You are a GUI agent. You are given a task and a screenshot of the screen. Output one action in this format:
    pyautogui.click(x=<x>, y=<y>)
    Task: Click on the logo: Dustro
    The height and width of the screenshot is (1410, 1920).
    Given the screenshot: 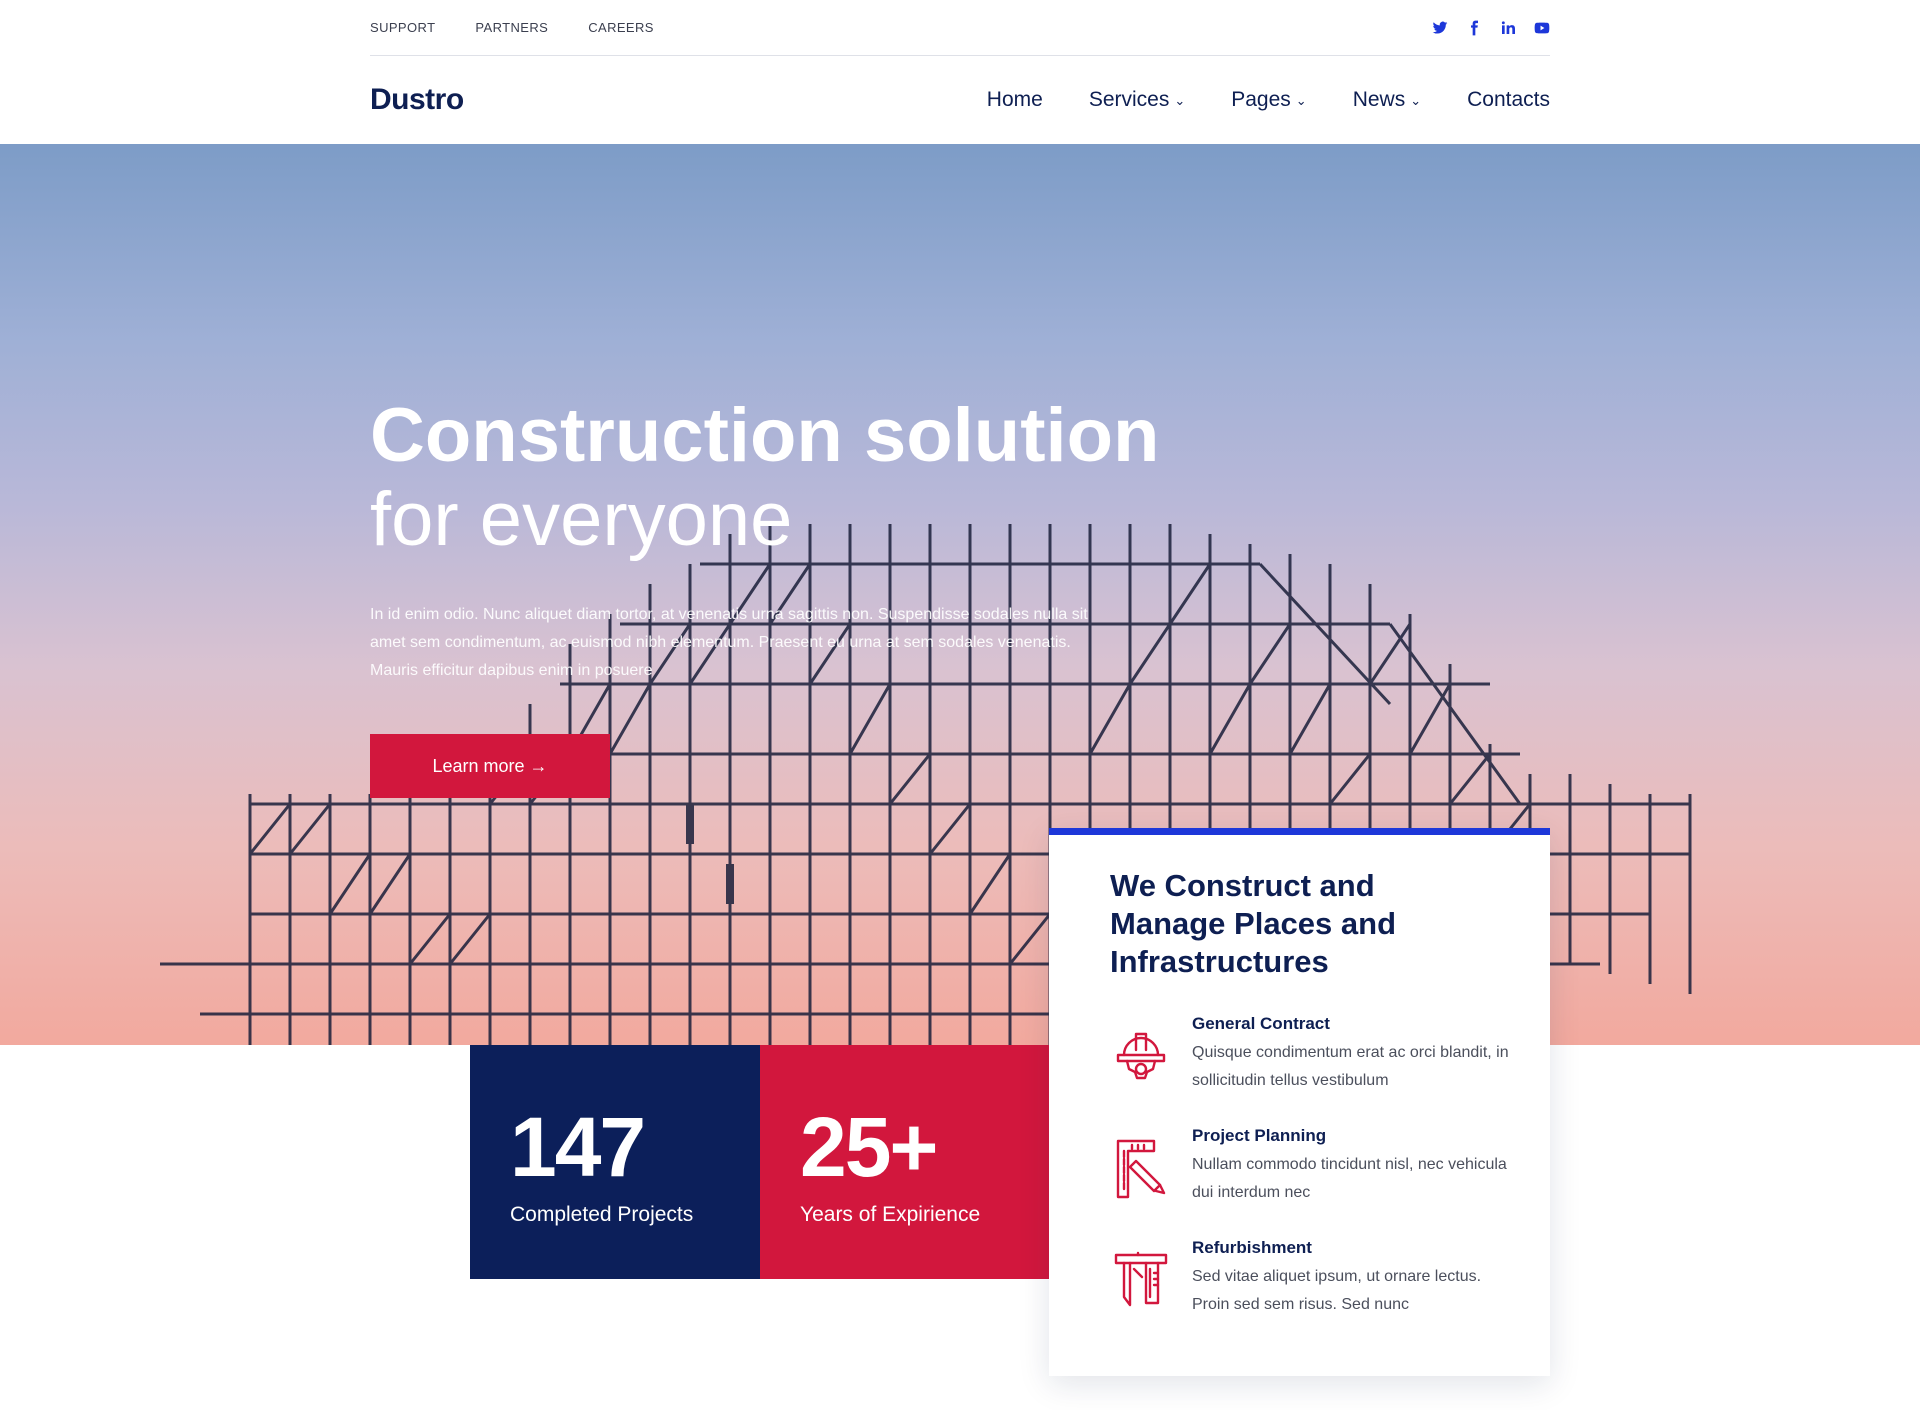 What is the action you would take?
    pyautogui.click(x=417, y=100)
    